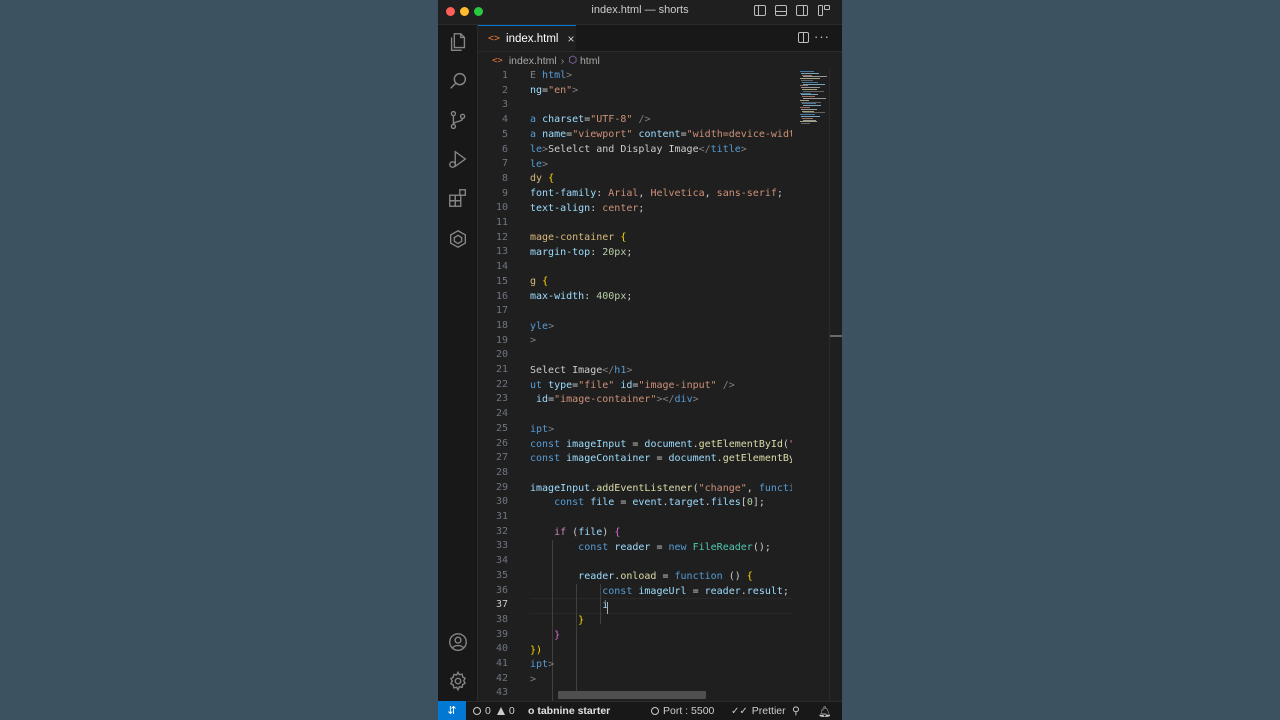  I want to click on line-number: 29, so click(501, 487).